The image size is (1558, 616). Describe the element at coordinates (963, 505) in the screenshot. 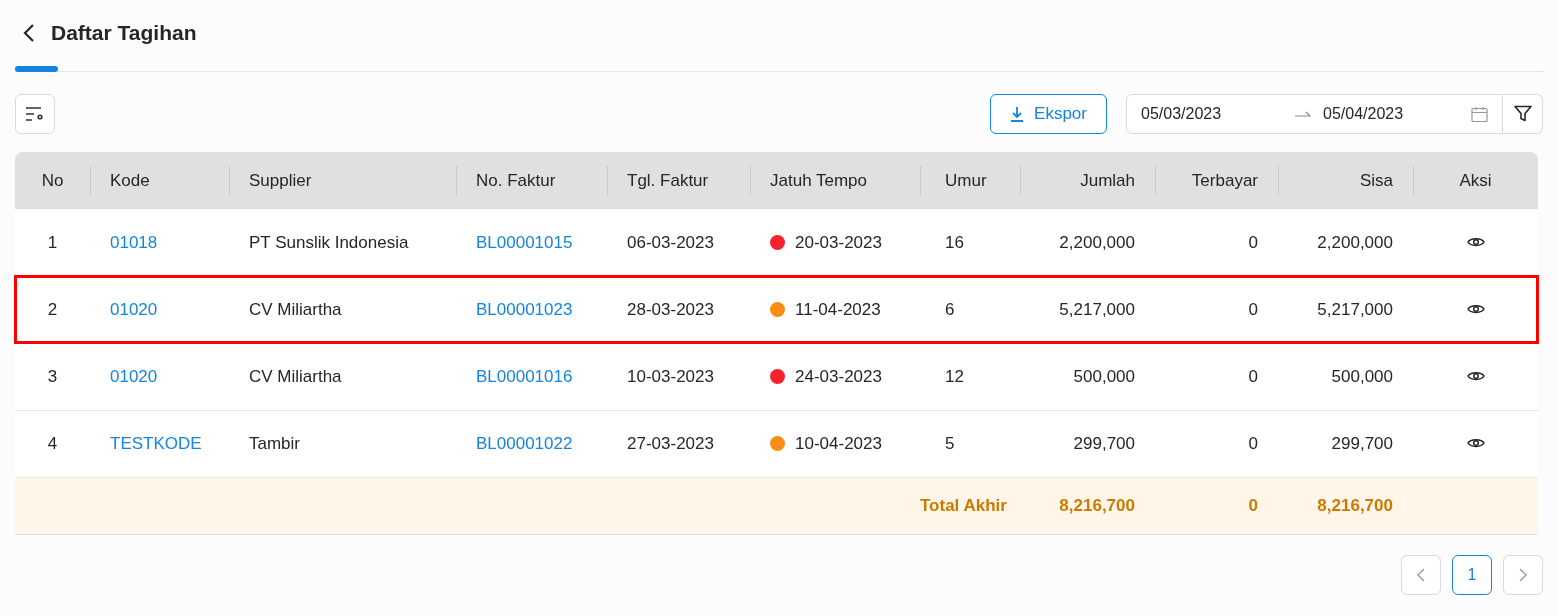

I see `total-label: Total Akhir` at that location.